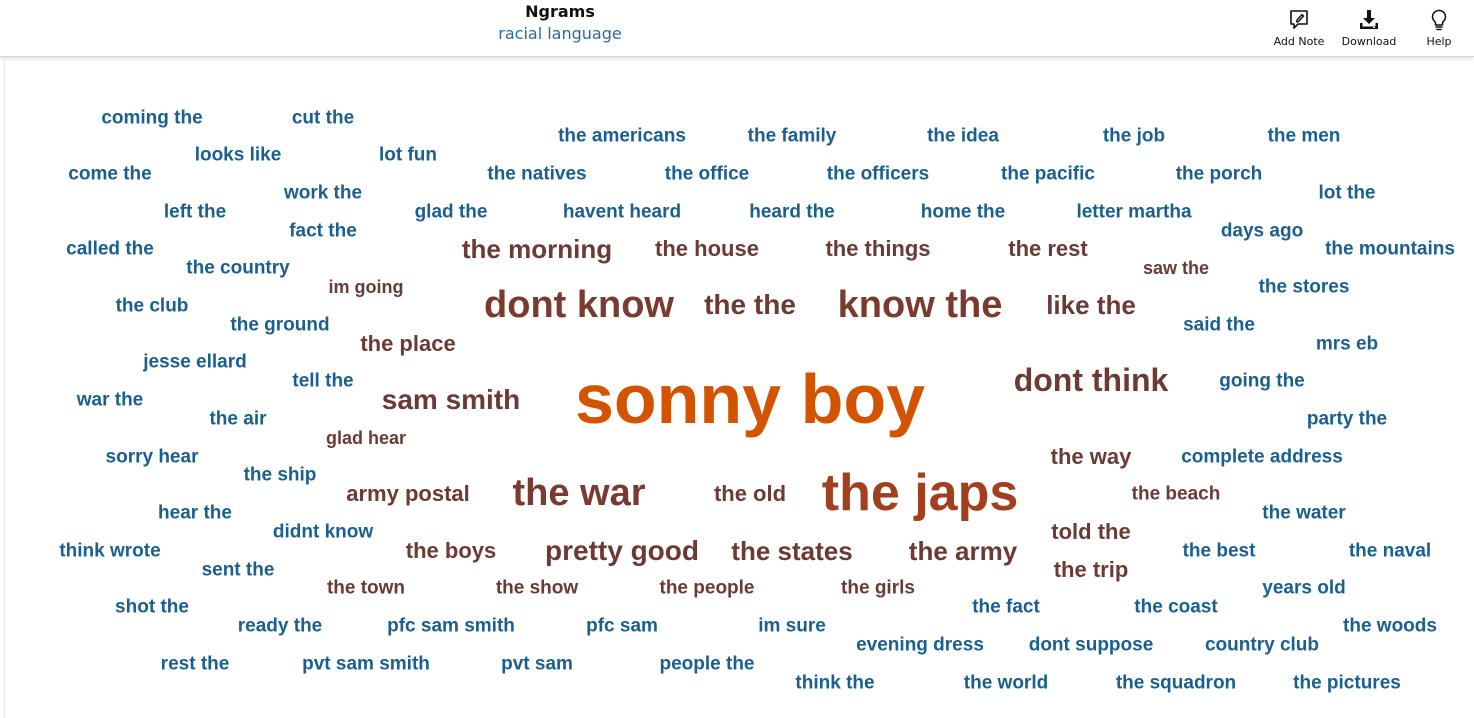 This screenshot has width=1474, height=718. Describe the element at coordinates (1347, 419) in the screenshot. I see `cloud-word: party the` at that location.